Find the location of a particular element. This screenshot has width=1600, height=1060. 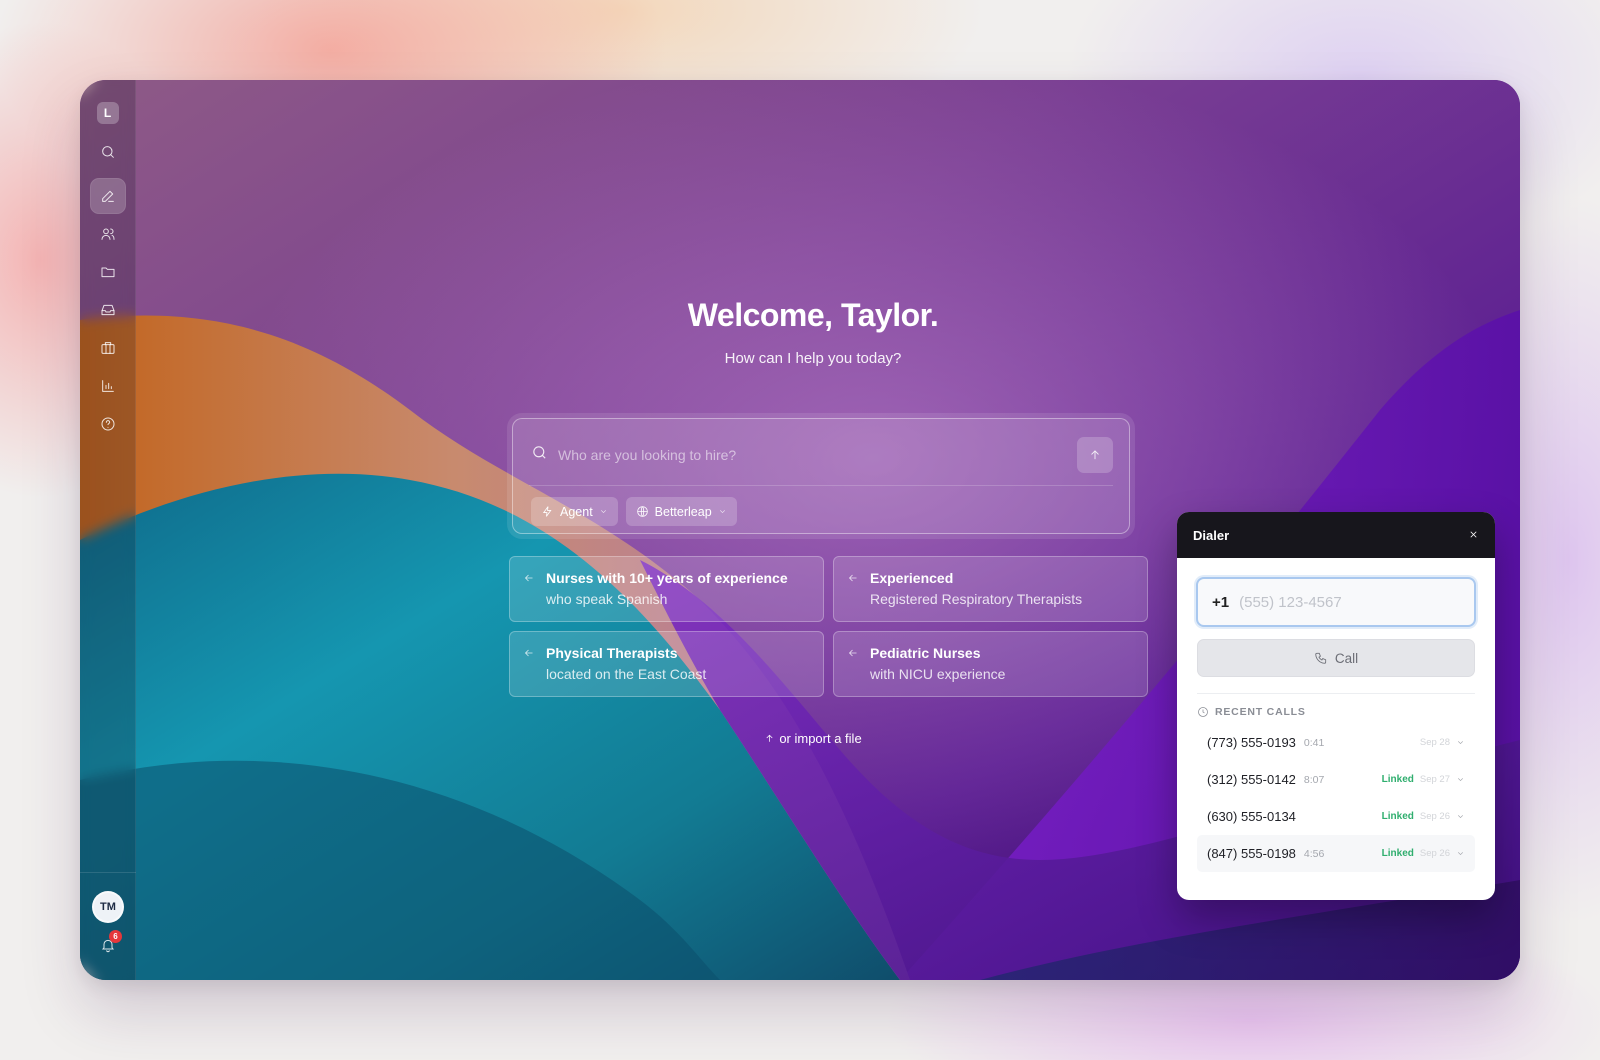

help-circle-icon is located at coordinates (107, 424).